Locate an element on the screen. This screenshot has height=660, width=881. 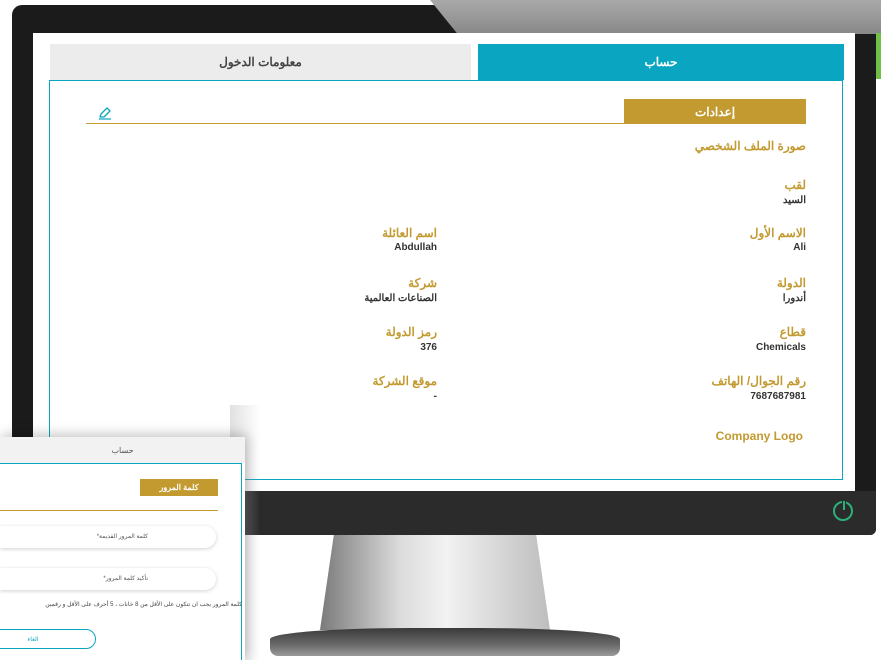
family-name-value: Abdullah is located at coordinates (415, 247).